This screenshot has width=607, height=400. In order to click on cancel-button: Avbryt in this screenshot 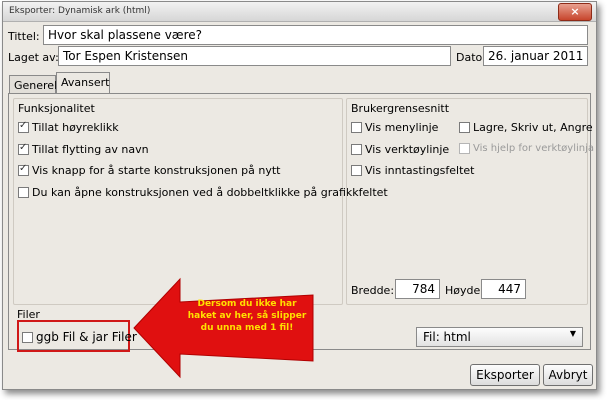, I will do `click(568, 375)`.